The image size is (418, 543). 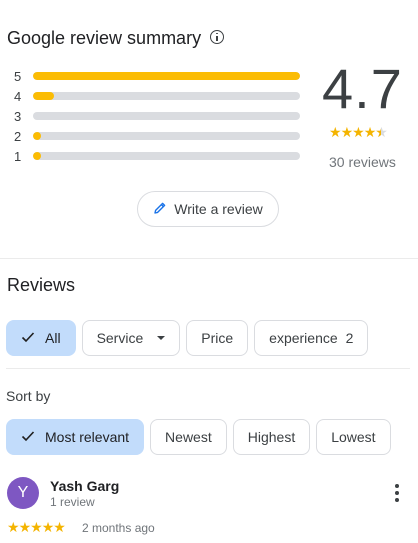 What do you see at coordinates (362, 162) in the screenshot?
I see `review-count: 30 reviews` at bounding box center [362, 162].